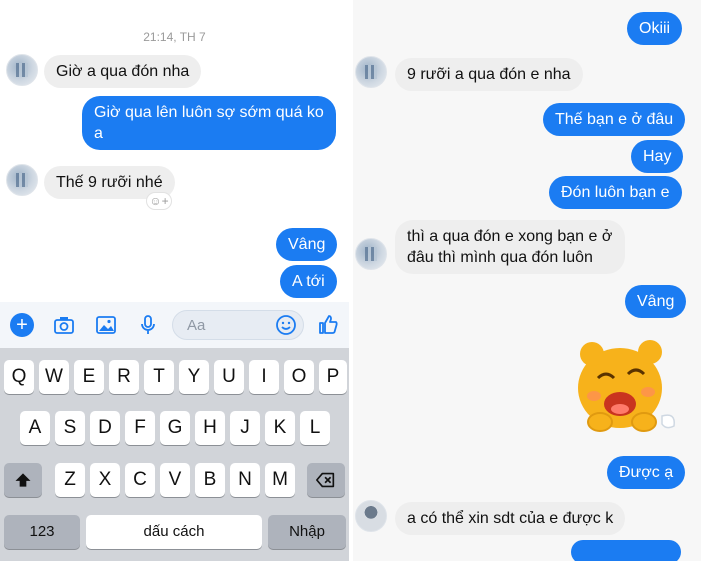 This screenshot has height=561, width=701. Describe the element at coordinates (655, 28) in the screenshot. I see `outgoing-message: Okiii` at that location.